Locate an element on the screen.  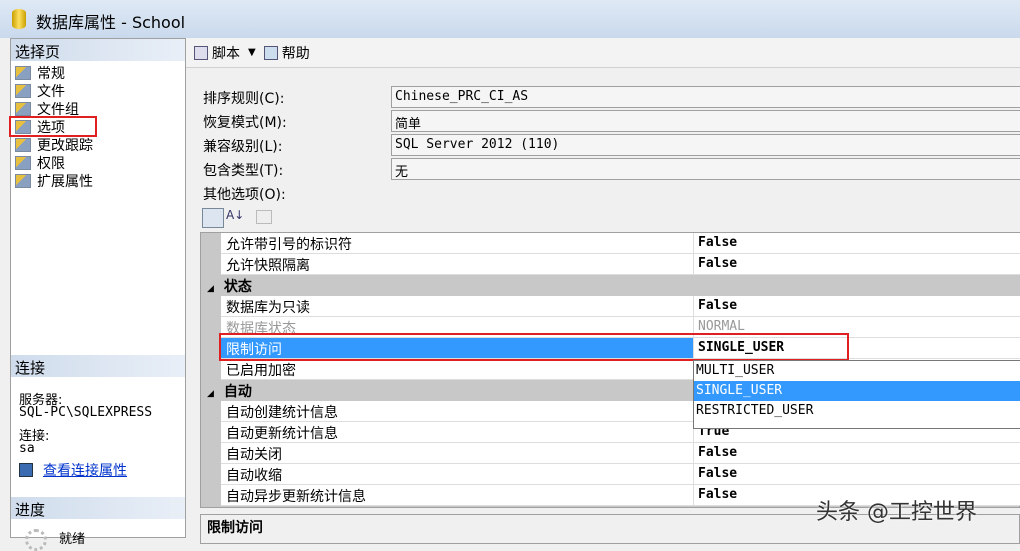
property-name: 自动收缩 is located at coordinates (457, 474).